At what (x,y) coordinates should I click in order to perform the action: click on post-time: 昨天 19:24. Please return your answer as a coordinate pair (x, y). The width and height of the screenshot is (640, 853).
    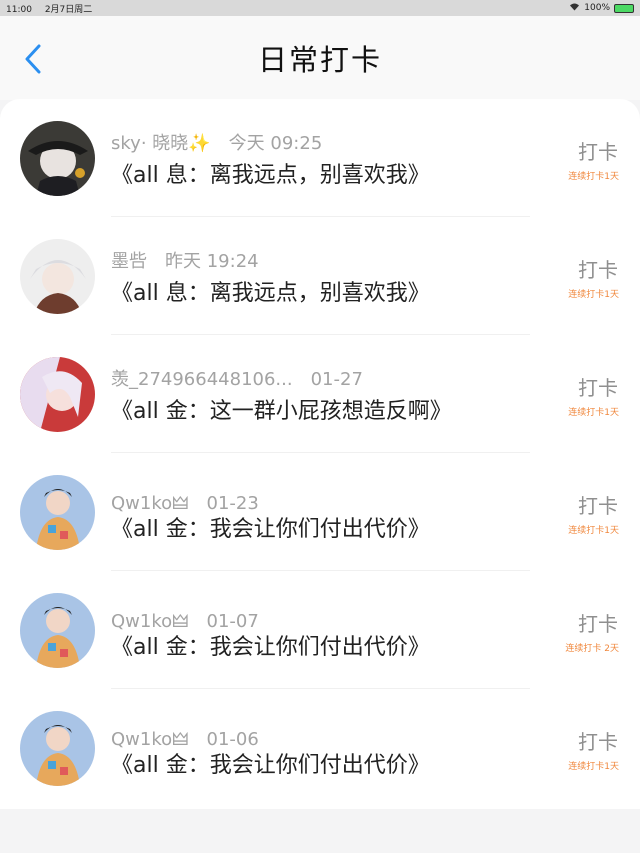
    Looking at the image, I should click on (212, 261).